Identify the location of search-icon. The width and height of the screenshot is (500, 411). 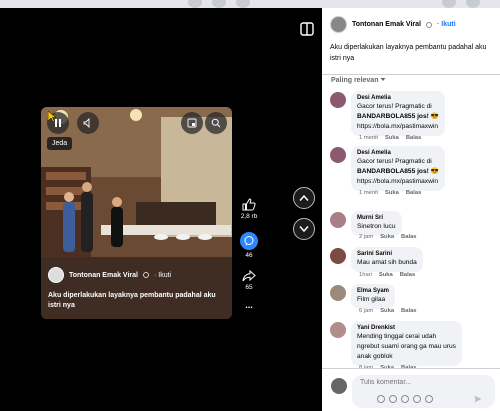
(216, 123).